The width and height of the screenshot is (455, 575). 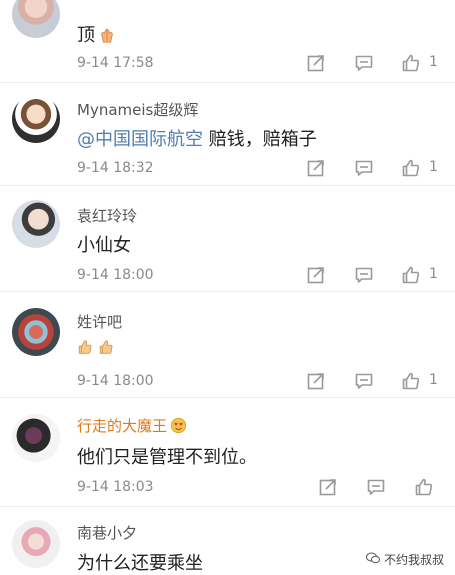 I want to click on comment-text-content: 为什么还要乘坐, so click(x=140, y=563).